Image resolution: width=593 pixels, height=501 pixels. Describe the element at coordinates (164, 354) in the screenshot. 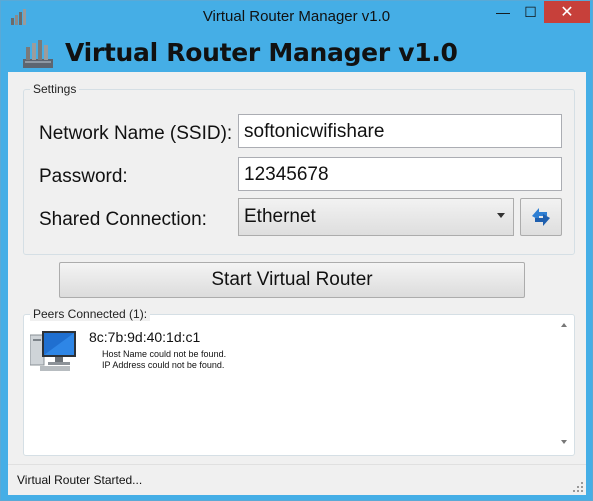

I see `peer-host-name: Host Name could not be found.` at that location.